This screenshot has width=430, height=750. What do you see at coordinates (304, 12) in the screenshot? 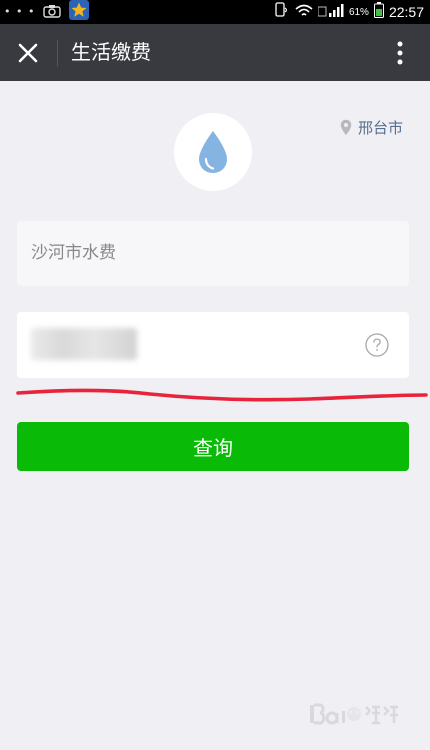
I see `wifi-icon` at bounding box center [304, 12].